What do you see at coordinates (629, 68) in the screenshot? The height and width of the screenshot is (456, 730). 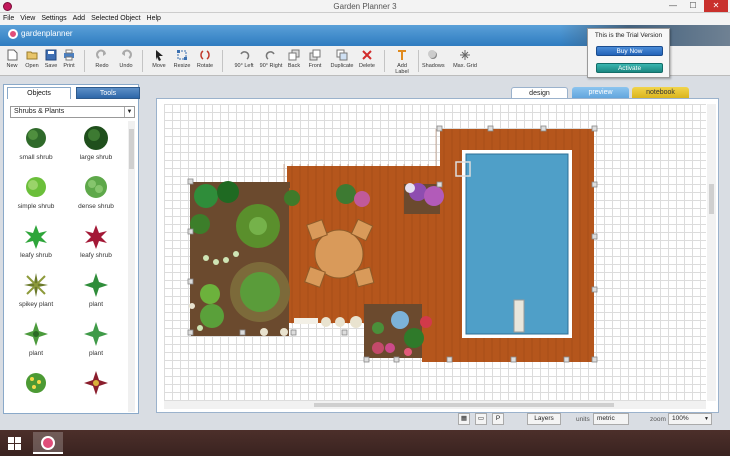 I see `activate-button: Activate` at bounding box center [629, 68].